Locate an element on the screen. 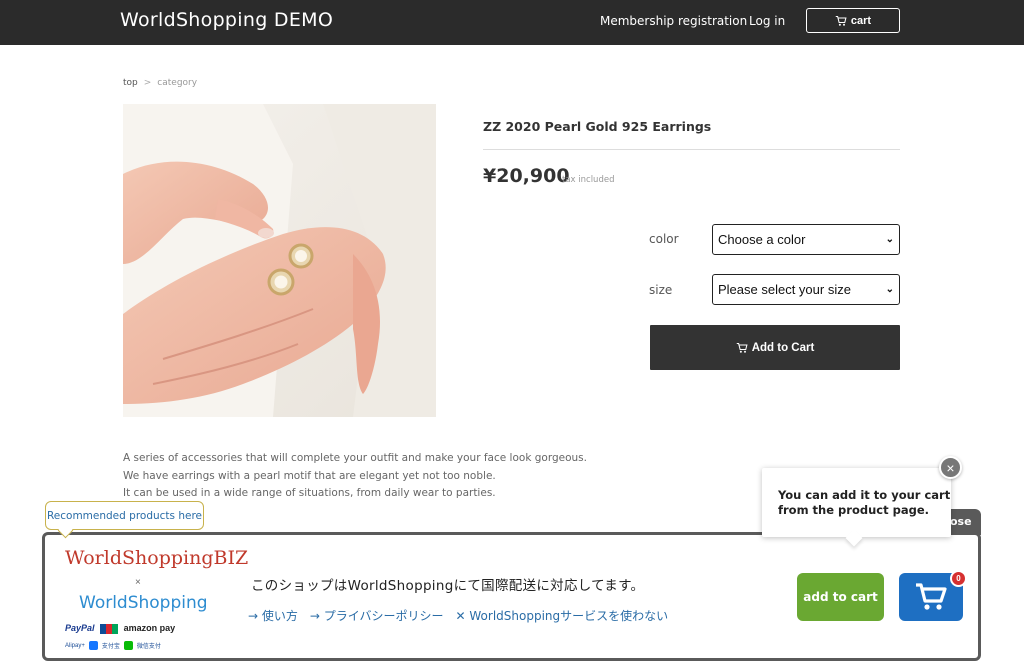 The width and height of the screenshot is (1024, 671). site-logo: WorldShopping DEMO is located at coordinates (226, 20).